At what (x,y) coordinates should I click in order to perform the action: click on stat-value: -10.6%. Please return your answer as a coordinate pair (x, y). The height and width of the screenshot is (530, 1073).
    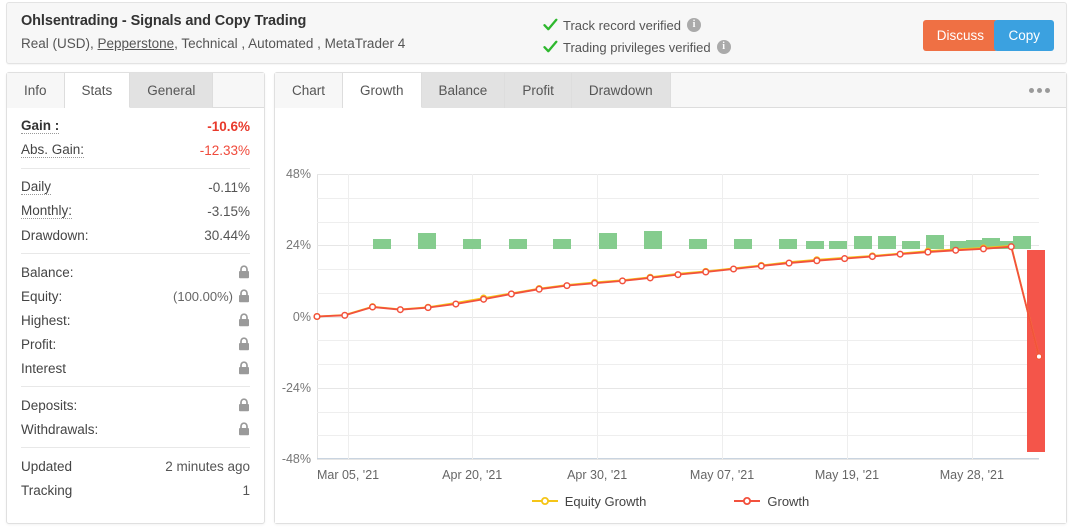
    Looking at the image, I should click on (228, 126).